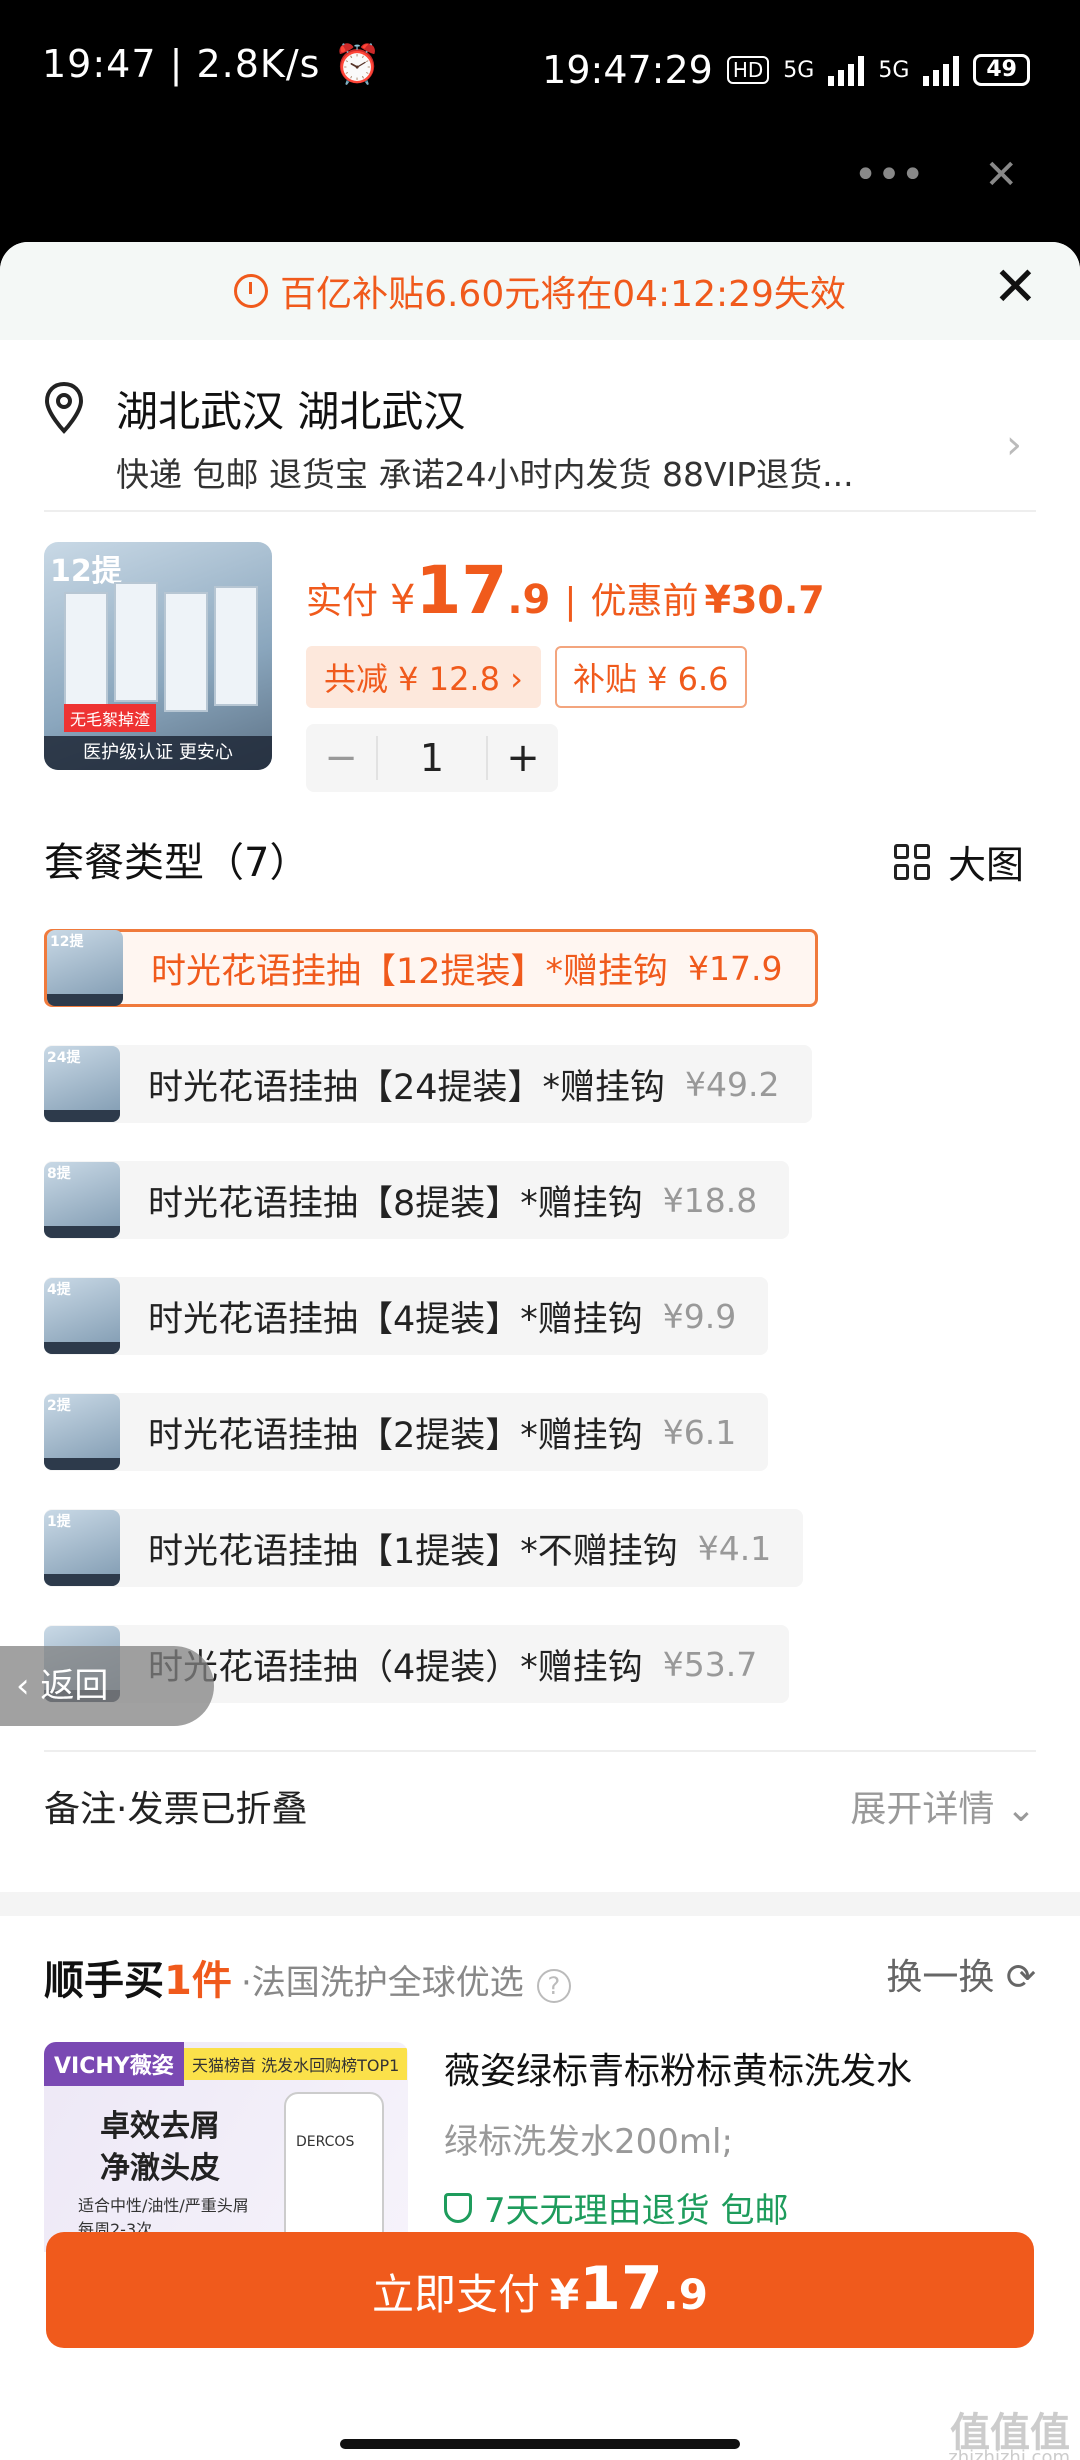 Image resolution: width=1080 pixels, height=2460 pixels. I want to click on large-view-toggle: 大图, so click(958, 861).